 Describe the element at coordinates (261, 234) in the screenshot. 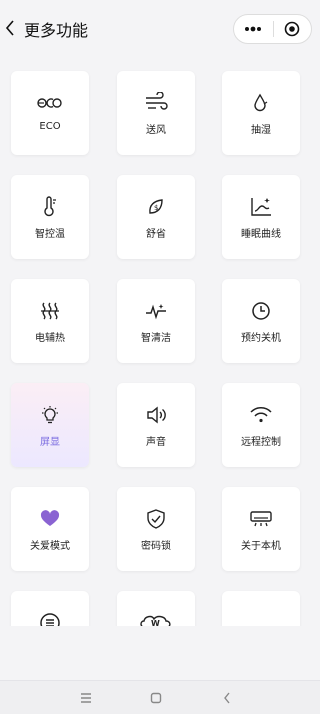

I see `tile-label: 睡眠曲线` at that location.